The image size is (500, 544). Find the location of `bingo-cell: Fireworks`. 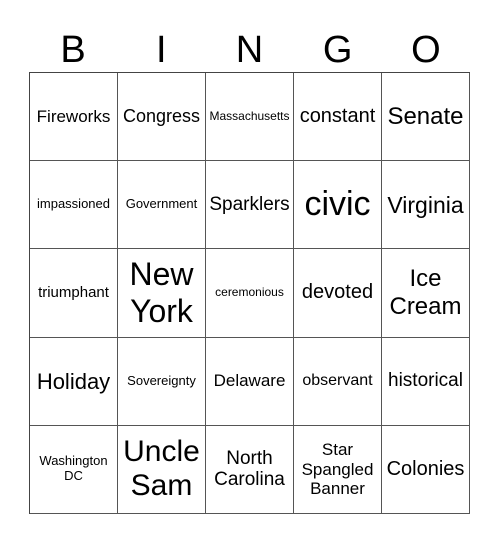

bingo-cell: Fireworks is located at coordinates (74, 117).